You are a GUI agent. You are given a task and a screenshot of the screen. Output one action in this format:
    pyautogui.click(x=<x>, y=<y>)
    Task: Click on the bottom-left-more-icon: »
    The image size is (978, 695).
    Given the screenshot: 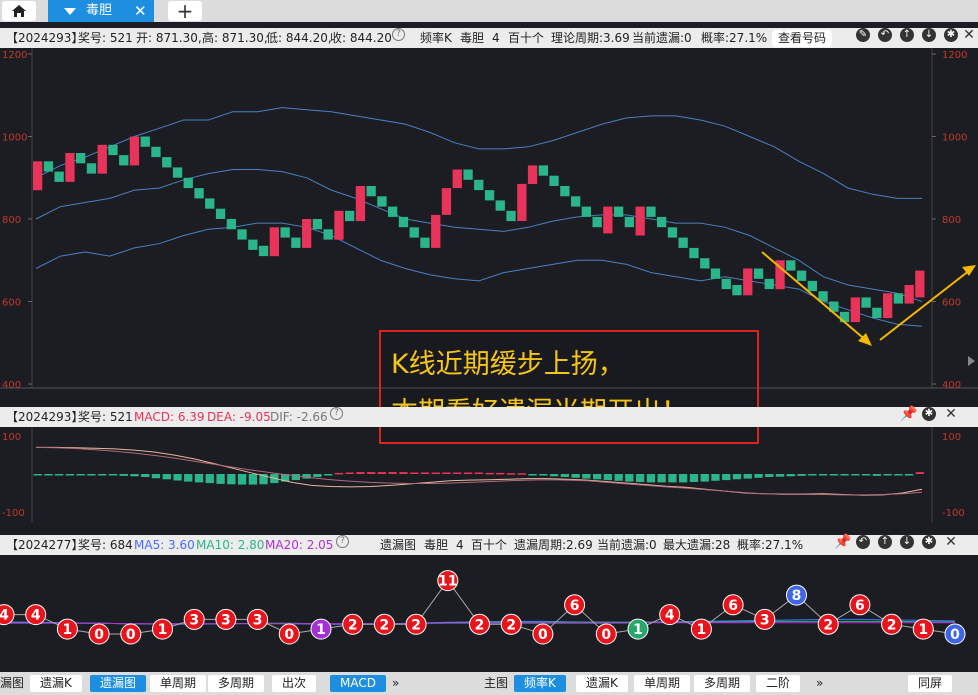 What is the action you would take?
    pyautogui.click(x=395, y=683)
    